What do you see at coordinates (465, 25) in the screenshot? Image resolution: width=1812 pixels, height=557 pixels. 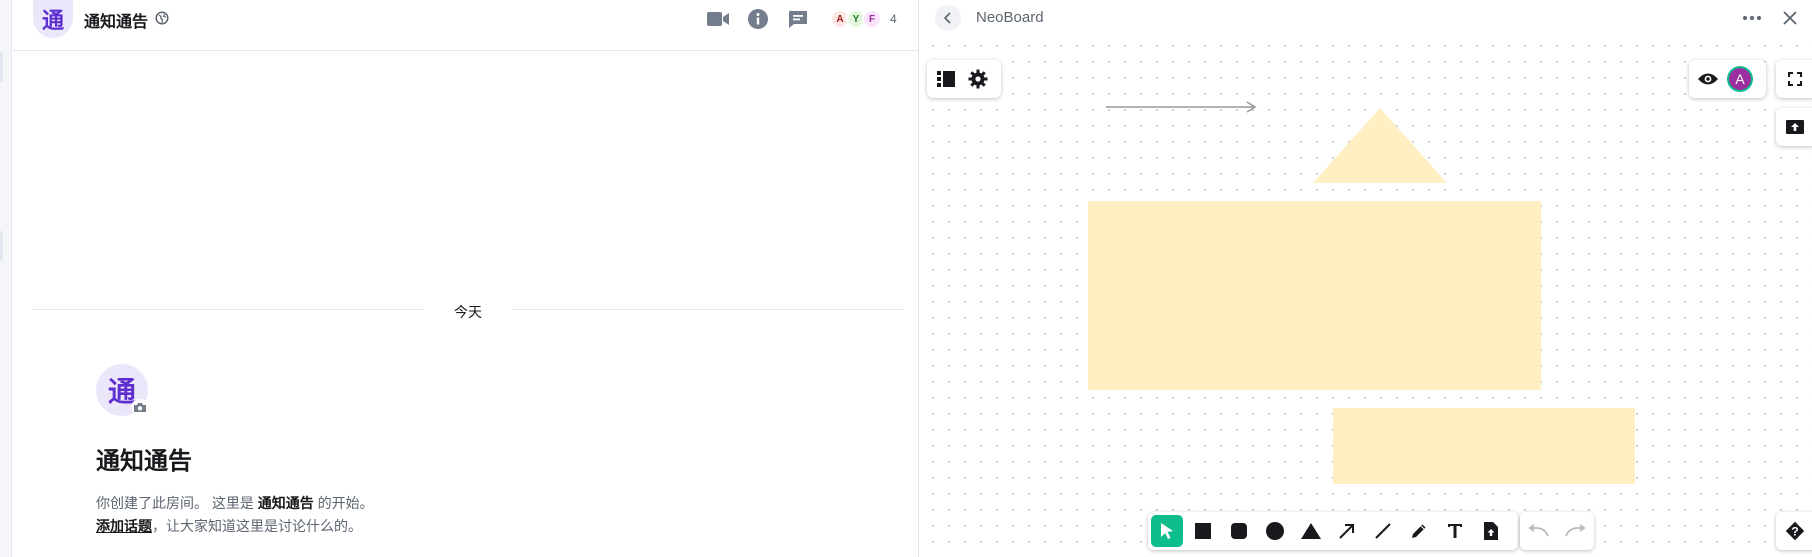 I see `room-header: 通 通知通告 A Y F 4` at bounding box center [465, 25].